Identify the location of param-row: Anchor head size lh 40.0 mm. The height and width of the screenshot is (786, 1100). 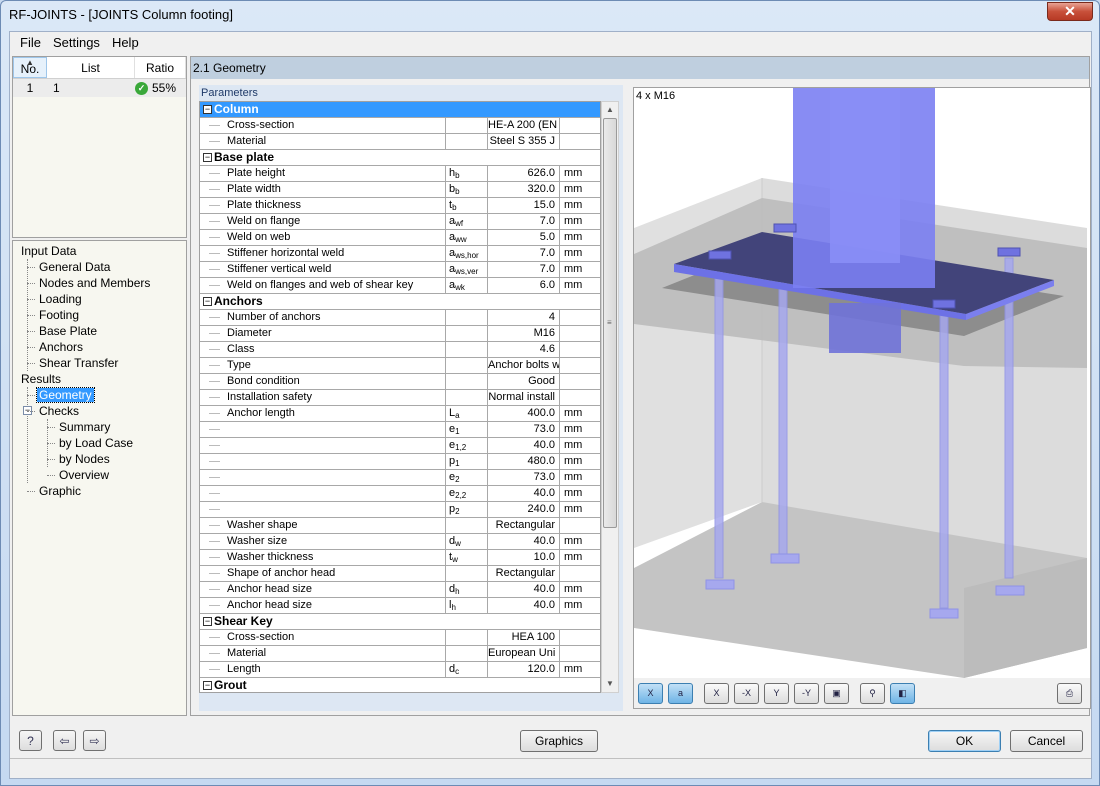
(400, 606).